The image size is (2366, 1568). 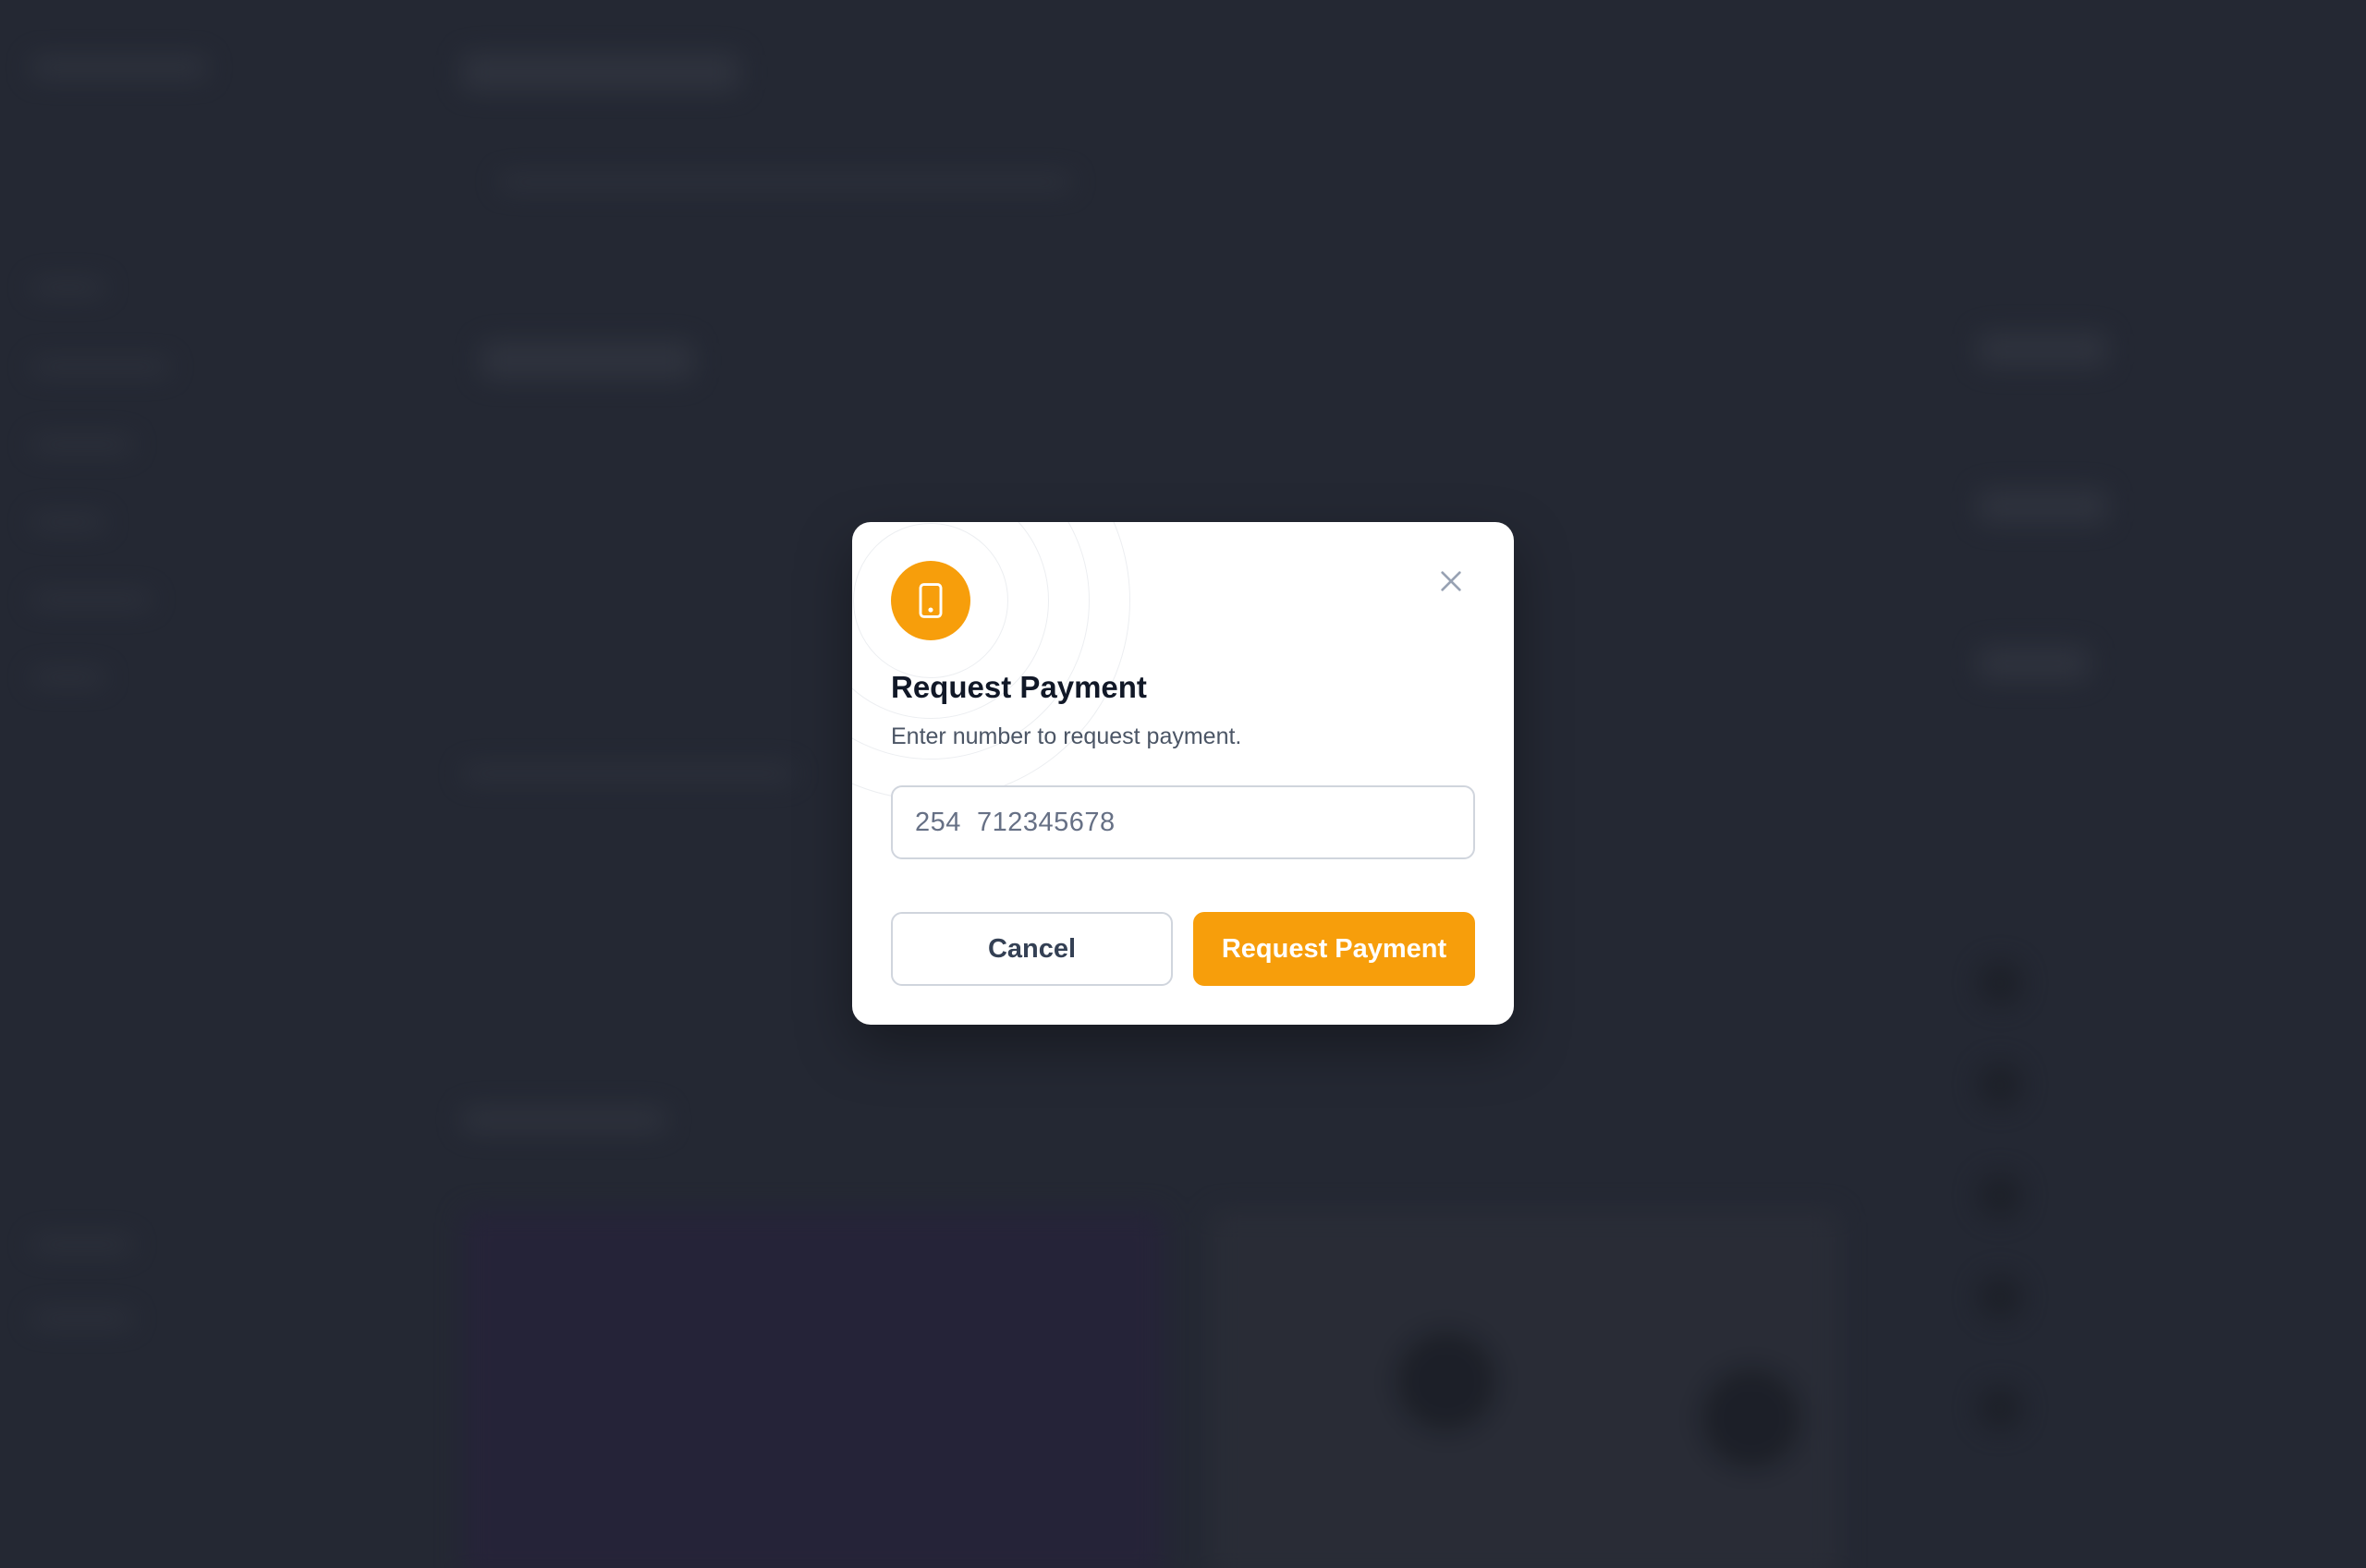 I want to click on dialog-subtitle: Enter number to request payment., so click(x=1066, y=736).